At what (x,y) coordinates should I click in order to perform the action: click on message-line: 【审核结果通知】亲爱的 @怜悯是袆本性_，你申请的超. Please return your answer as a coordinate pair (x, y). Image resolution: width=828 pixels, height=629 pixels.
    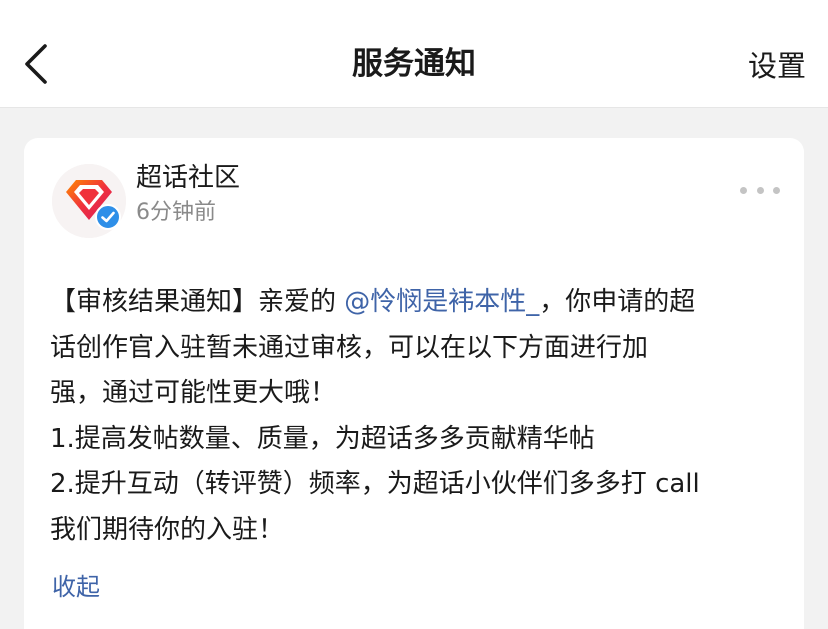
    Looking at the image, I should click on (420, 303).